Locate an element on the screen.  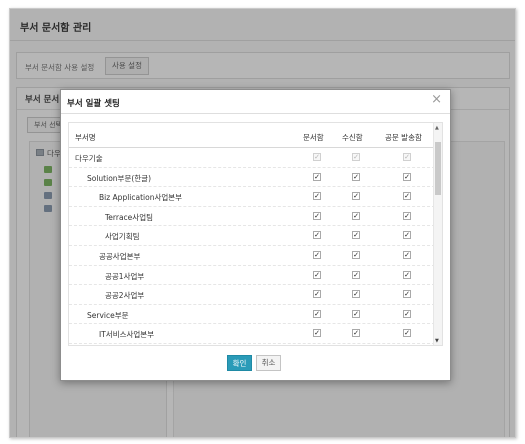
scroll-thumb is located at coordinates (438, 168).